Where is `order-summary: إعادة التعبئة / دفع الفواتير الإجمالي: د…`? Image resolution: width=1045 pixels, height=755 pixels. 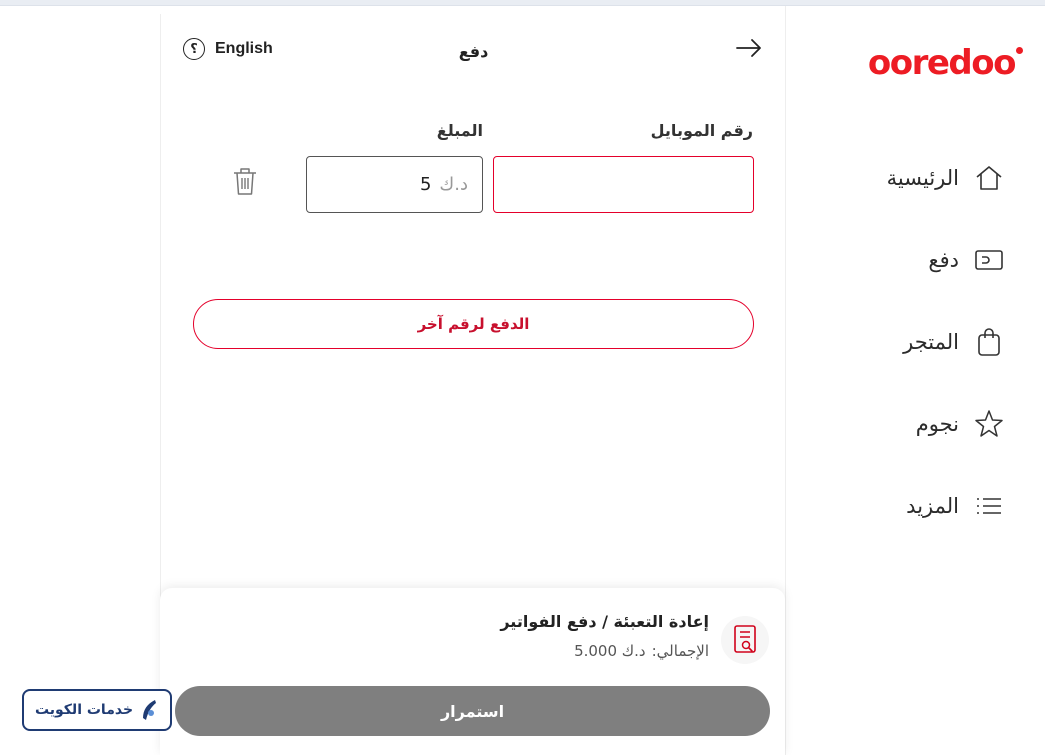
order-summary: إعادة التعبئة / دفع الفواتير الإجمالي: د… is located at coordinates (472, 671).